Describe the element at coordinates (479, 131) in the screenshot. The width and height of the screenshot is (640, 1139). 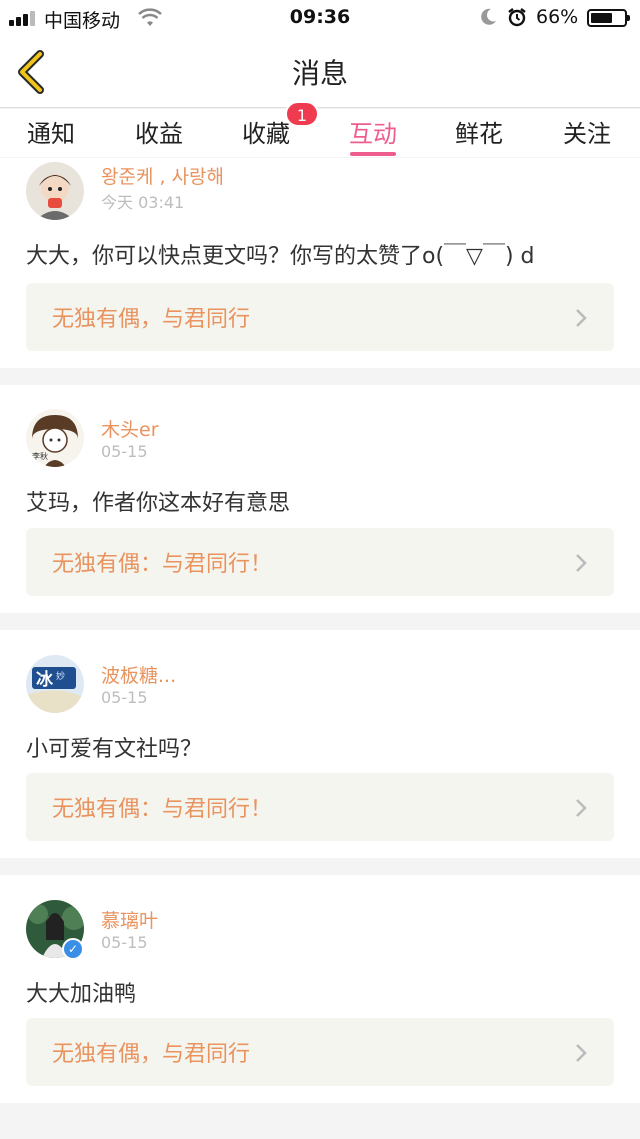
I see `tab-flowers: 鲜花` at that location.